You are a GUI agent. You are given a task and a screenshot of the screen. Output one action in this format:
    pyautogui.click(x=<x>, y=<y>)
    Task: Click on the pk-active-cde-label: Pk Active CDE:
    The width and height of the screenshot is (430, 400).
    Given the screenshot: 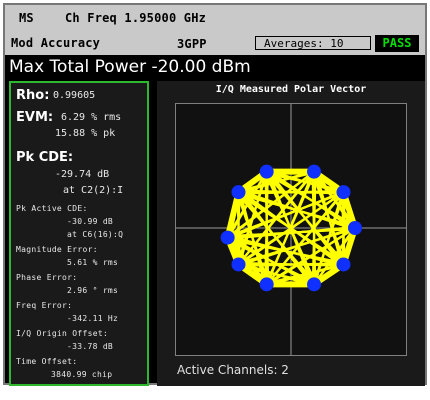 What is the action you would take?
    pyautogui.click(x=52, y=208)
    